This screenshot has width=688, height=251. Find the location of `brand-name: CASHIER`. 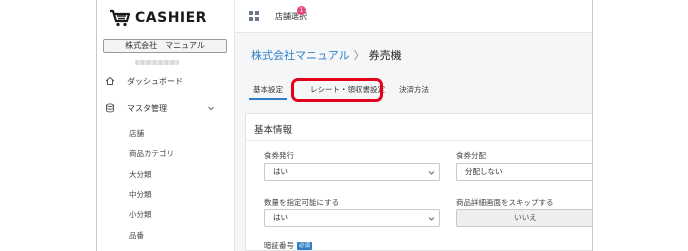

brand-name: CASHIER is located at coordinates (171, 18).